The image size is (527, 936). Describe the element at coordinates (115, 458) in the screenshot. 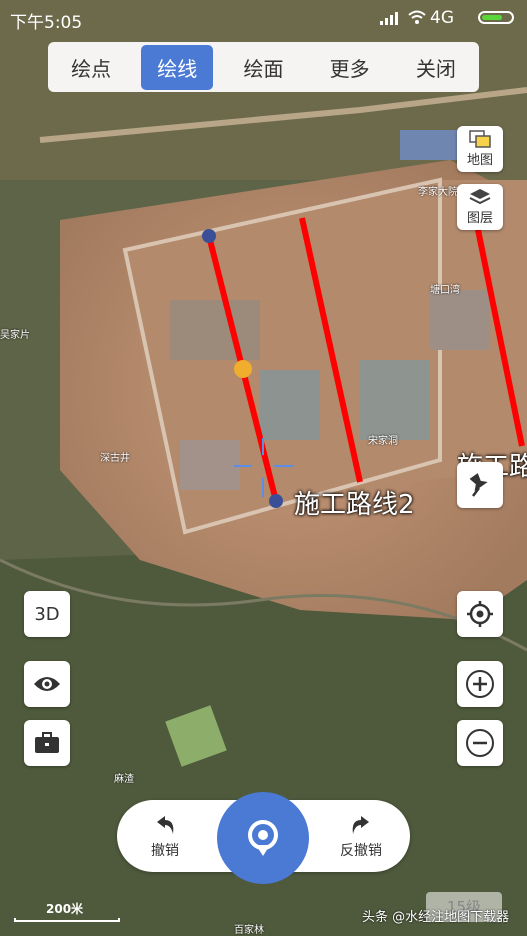

I see `map-label: 深古井` at that location.